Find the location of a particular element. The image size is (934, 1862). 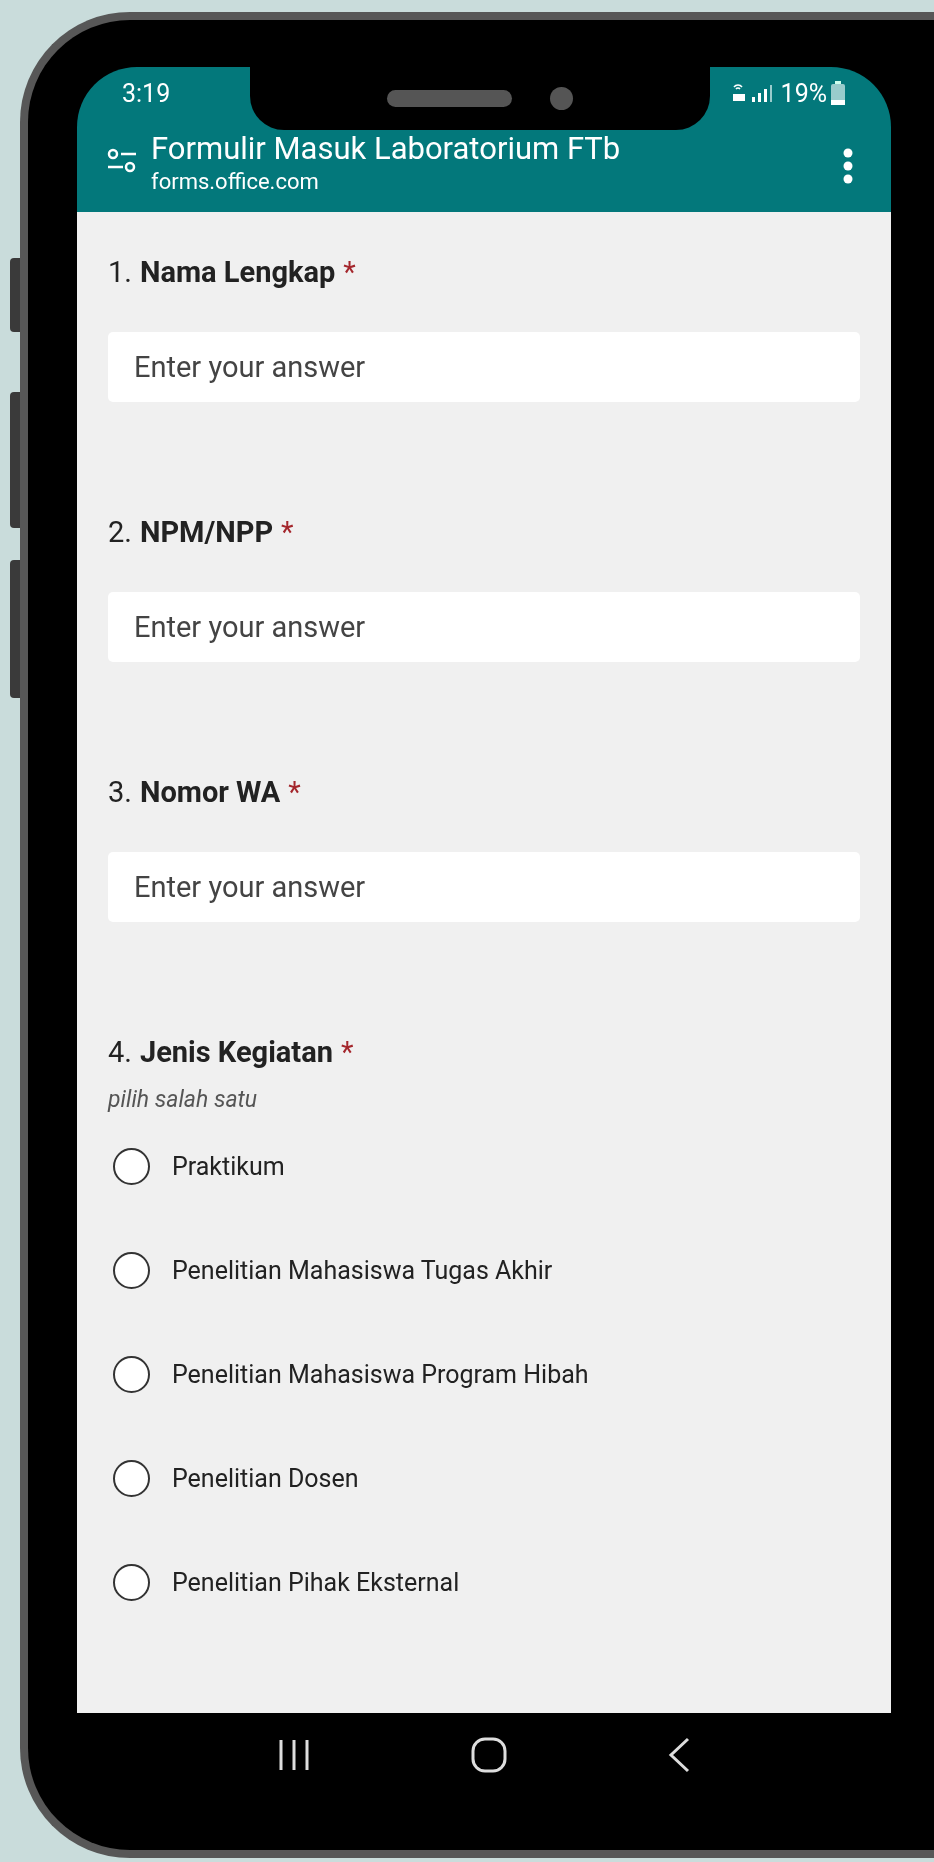

question-title: Nama Lengkap is located at coordinates (237, 273).